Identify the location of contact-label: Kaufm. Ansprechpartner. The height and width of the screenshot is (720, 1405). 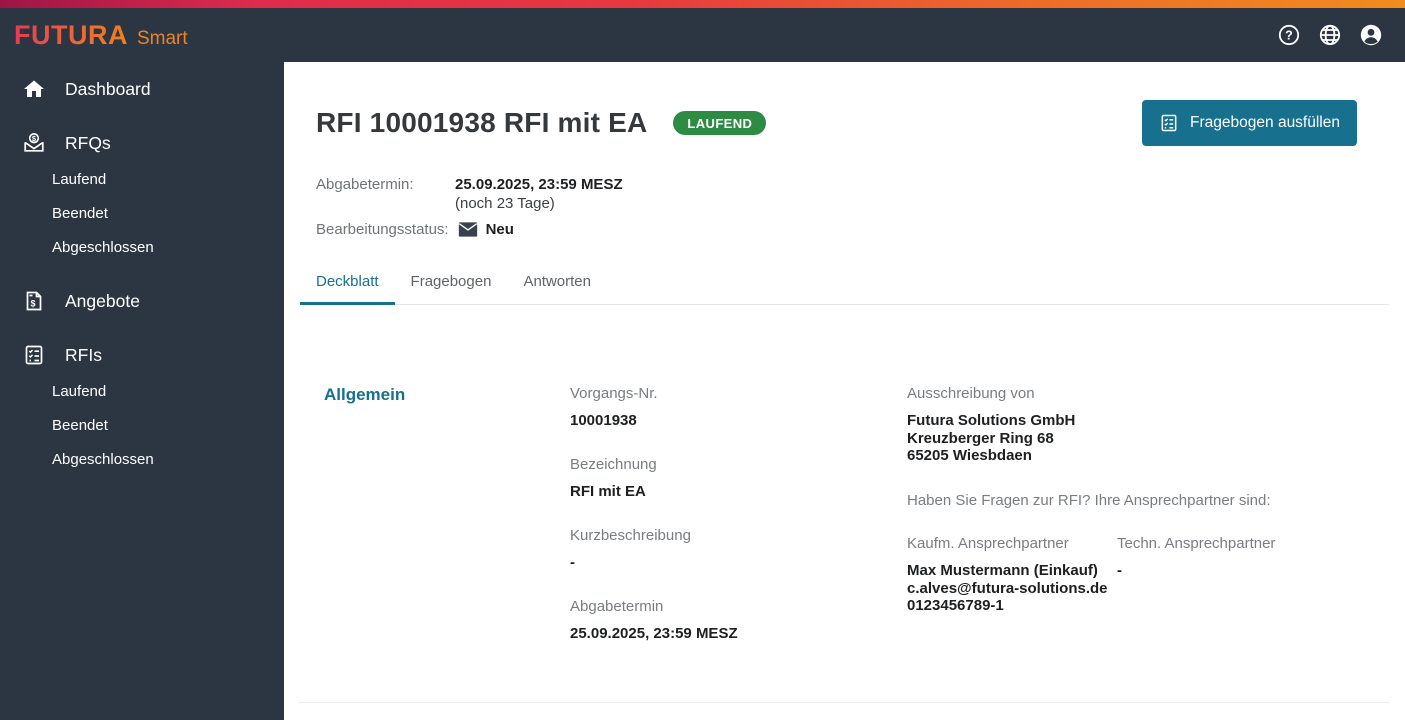
(988, 544).